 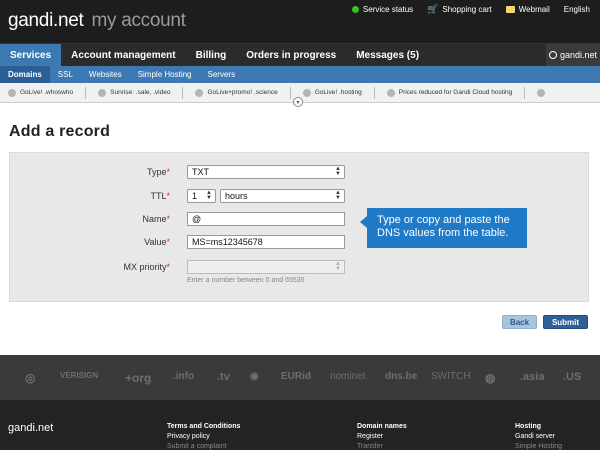 I want to click on mx-priority-label: MX priority*, so click(x=110, y=267).